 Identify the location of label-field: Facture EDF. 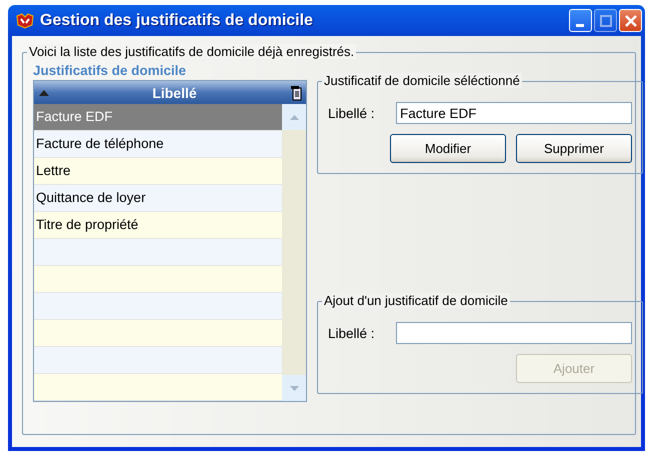
(514, 113).